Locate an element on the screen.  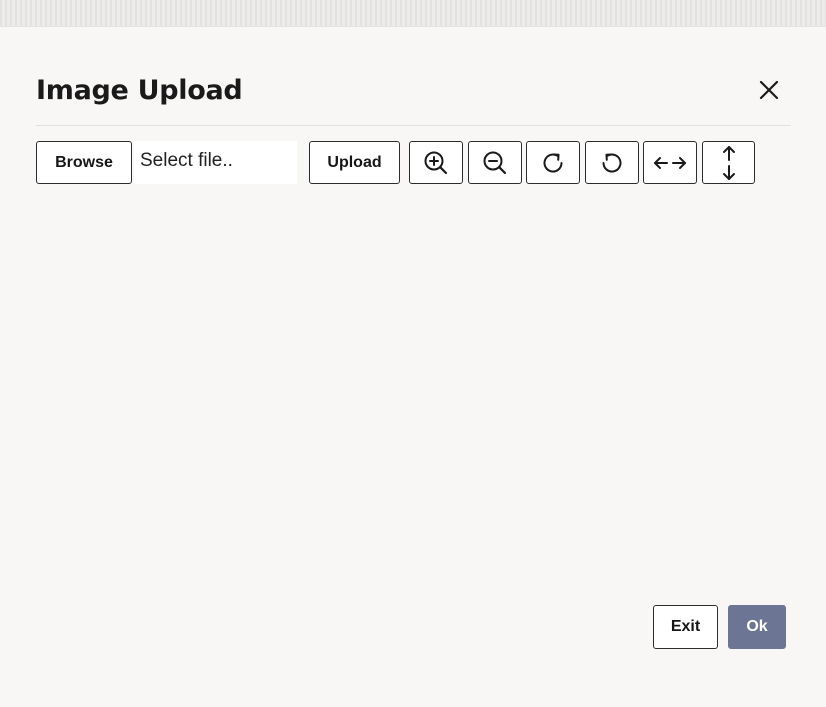
zoom-in-icon is located at coordinates (436, 162).